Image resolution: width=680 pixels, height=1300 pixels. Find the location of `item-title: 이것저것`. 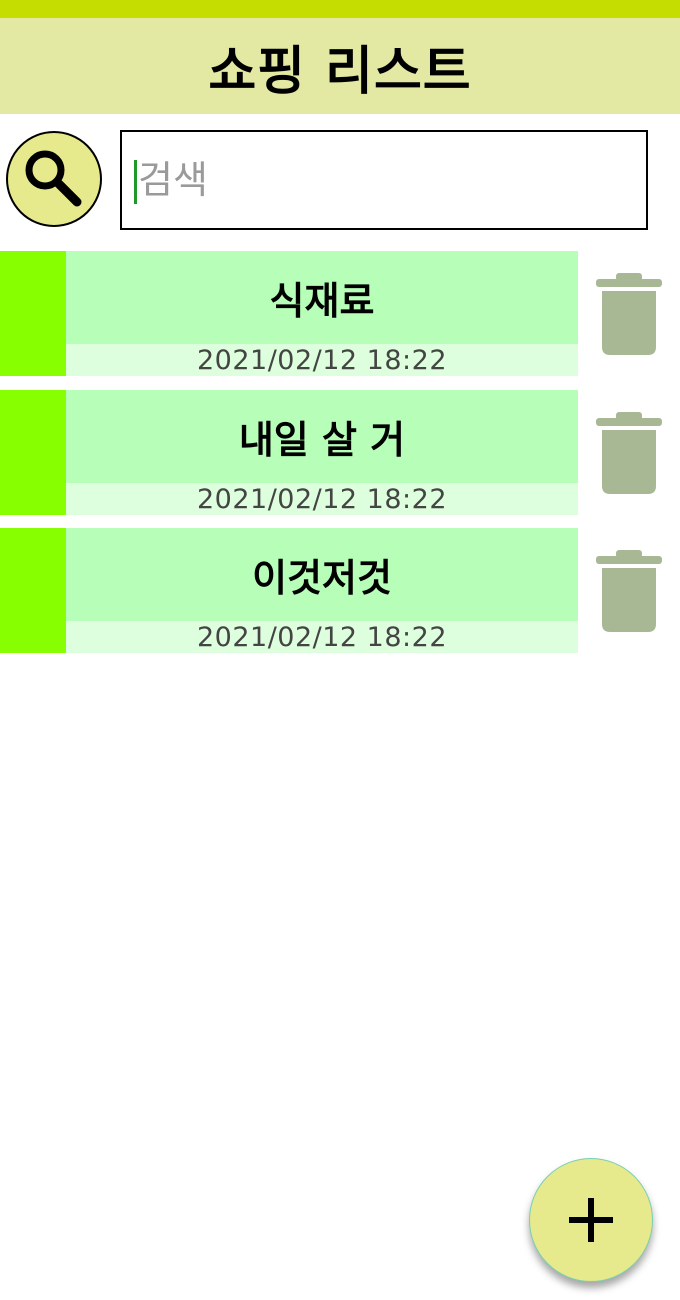

item-title: 이것저것 is located at coordinates (322, 578).